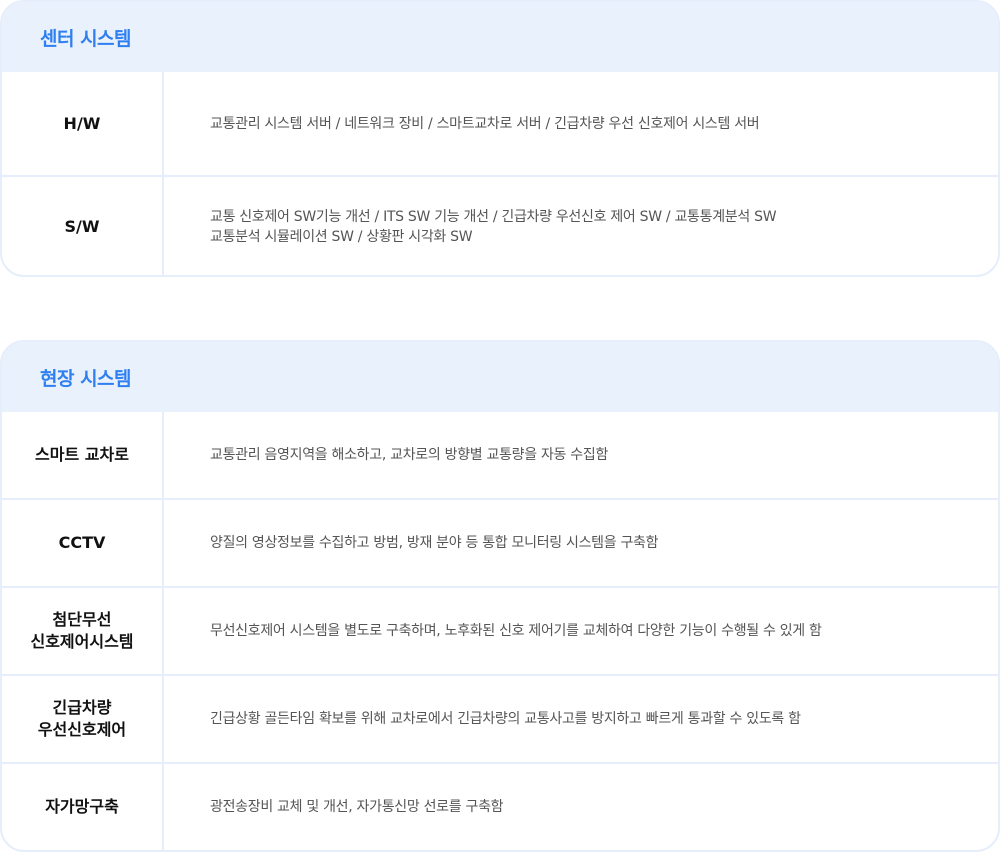 The image size is (1000, 865). What do you see at coordinates (83, 226) in the screenshot?
I see `row-label-sw: S/W` at bounding box center [83, 226].